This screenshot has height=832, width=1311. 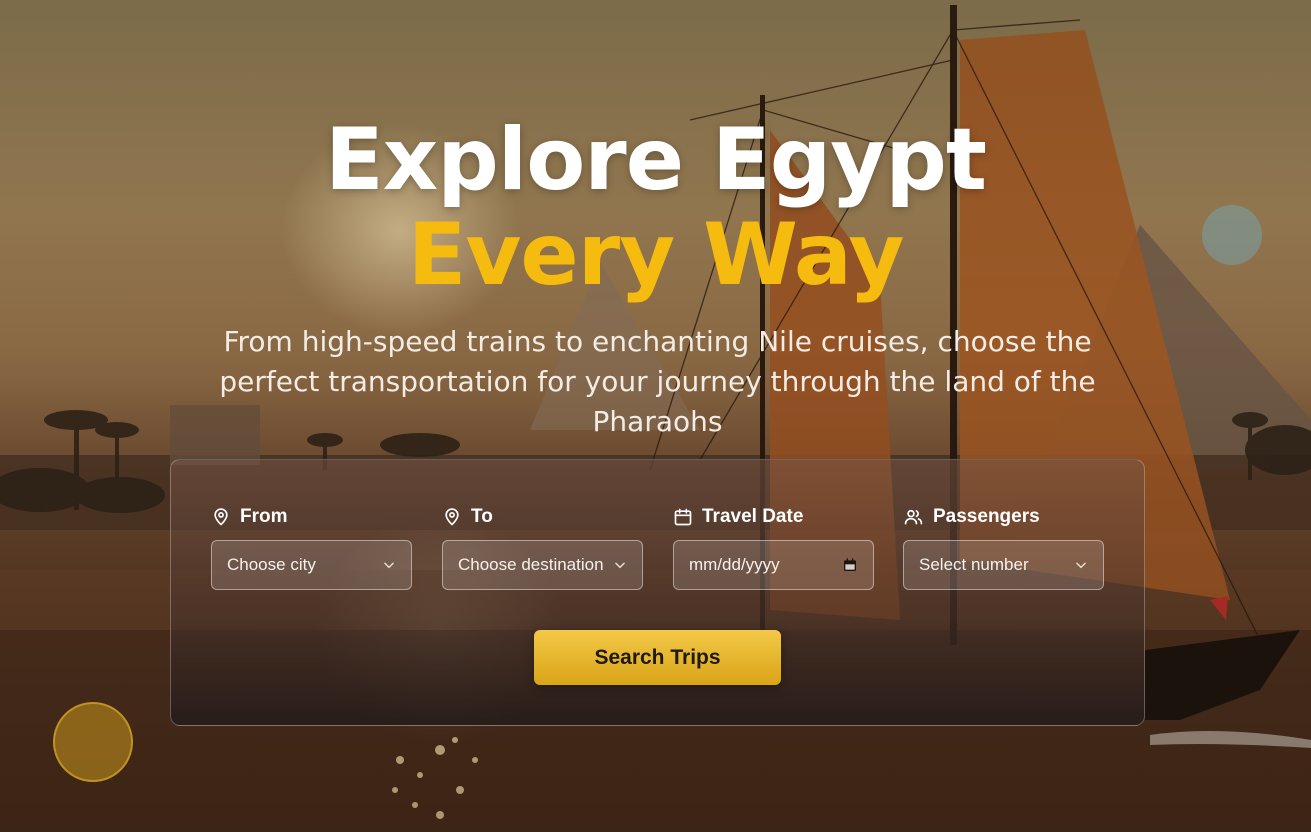 I want to click on search-trips-button: Search Trips, so click(x=657, y=657).